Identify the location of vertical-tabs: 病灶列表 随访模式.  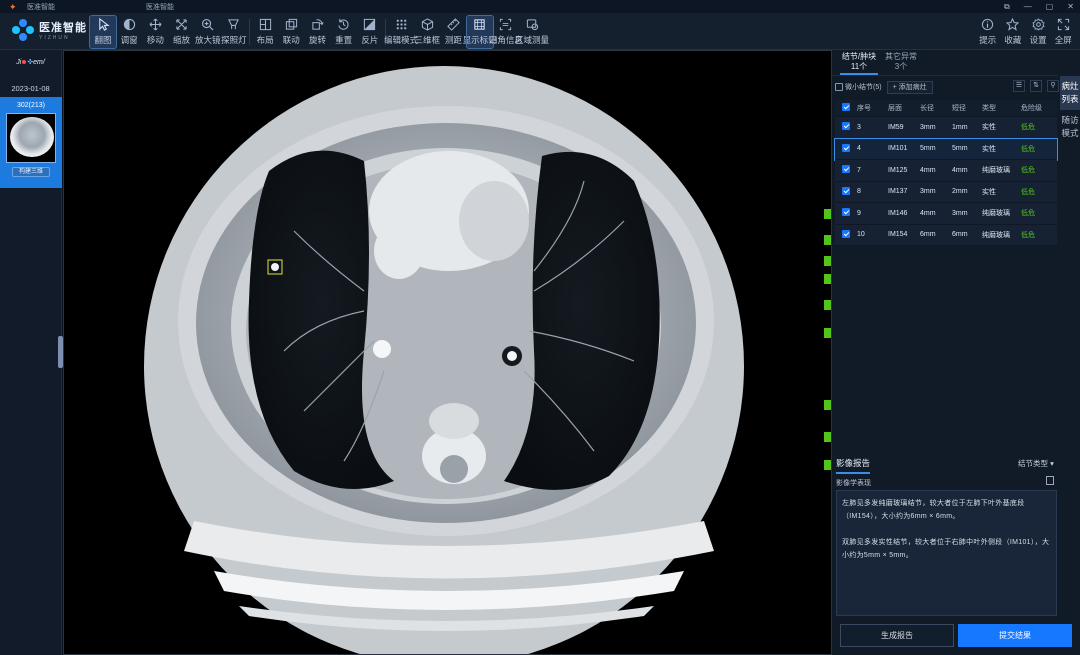
(1070, 110).